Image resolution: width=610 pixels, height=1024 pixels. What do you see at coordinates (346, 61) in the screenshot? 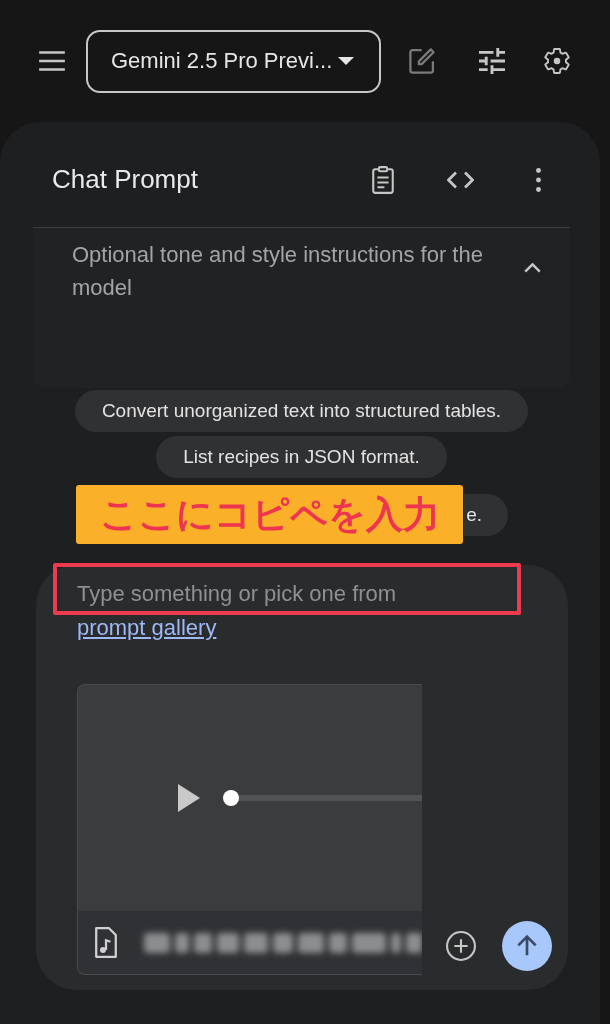
I see `caret-icon` at bounding box center [346, 61].